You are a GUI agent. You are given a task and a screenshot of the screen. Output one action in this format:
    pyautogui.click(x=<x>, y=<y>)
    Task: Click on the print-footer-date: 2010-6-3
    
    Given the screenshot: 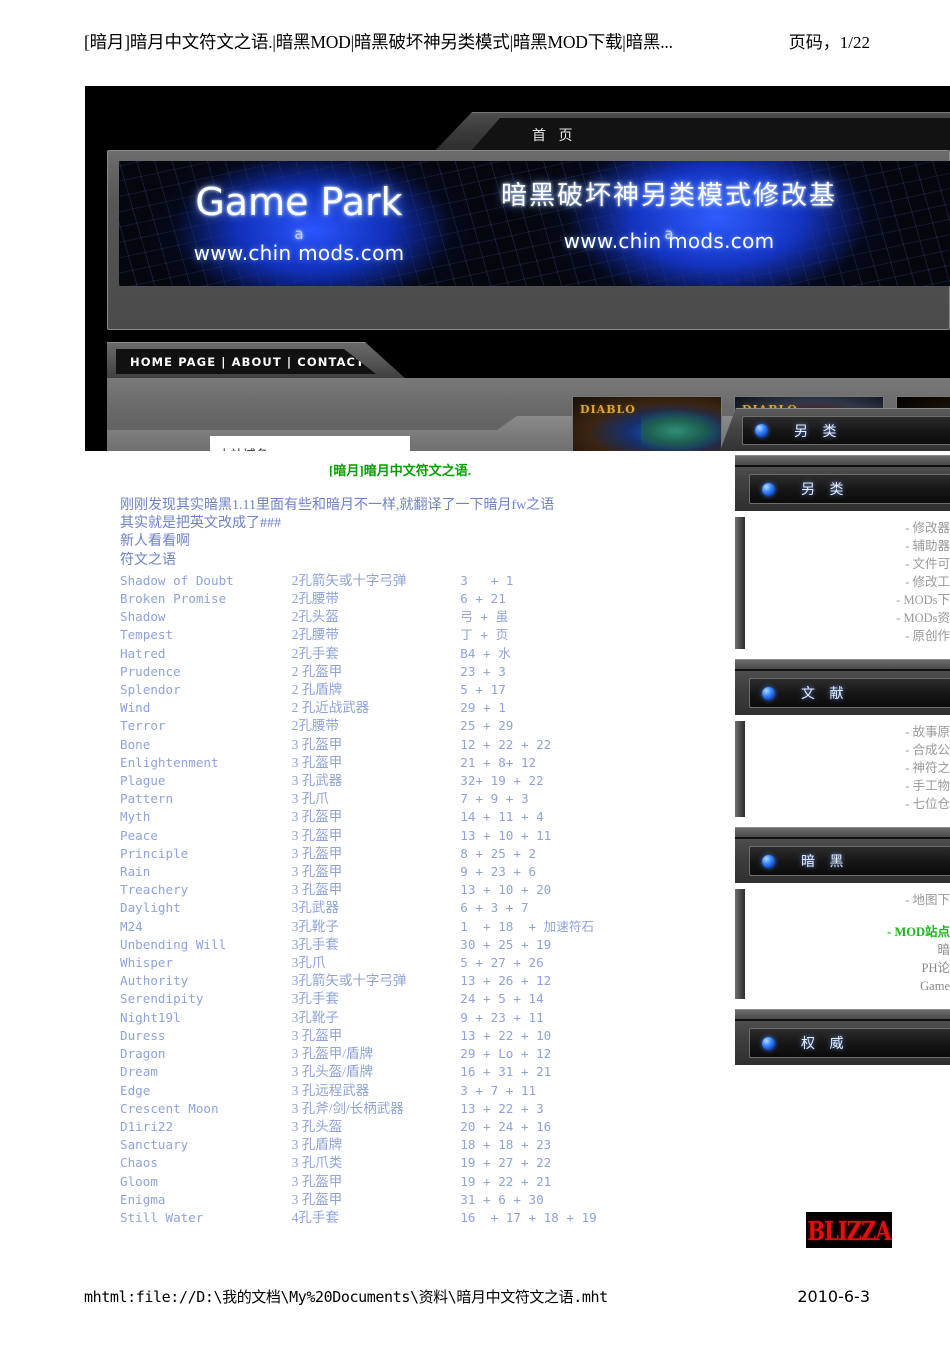 What is the action you would take?
    pyautogui.click(x=833, y=1296)
    